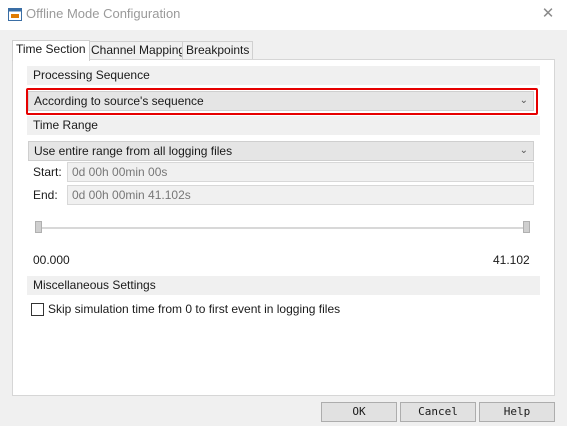 This screenshot has width=567, height=426. Describe the element at coordinates (133, 151) in the screenshot. I see `time-range-value: Use entire range from all logging files` at that location.